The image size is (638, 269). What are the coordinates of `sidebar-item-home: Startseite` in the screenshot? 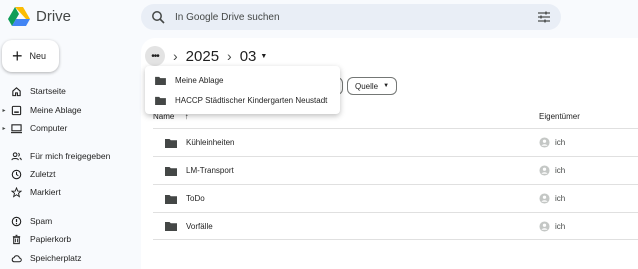 It's located at (67, 91).